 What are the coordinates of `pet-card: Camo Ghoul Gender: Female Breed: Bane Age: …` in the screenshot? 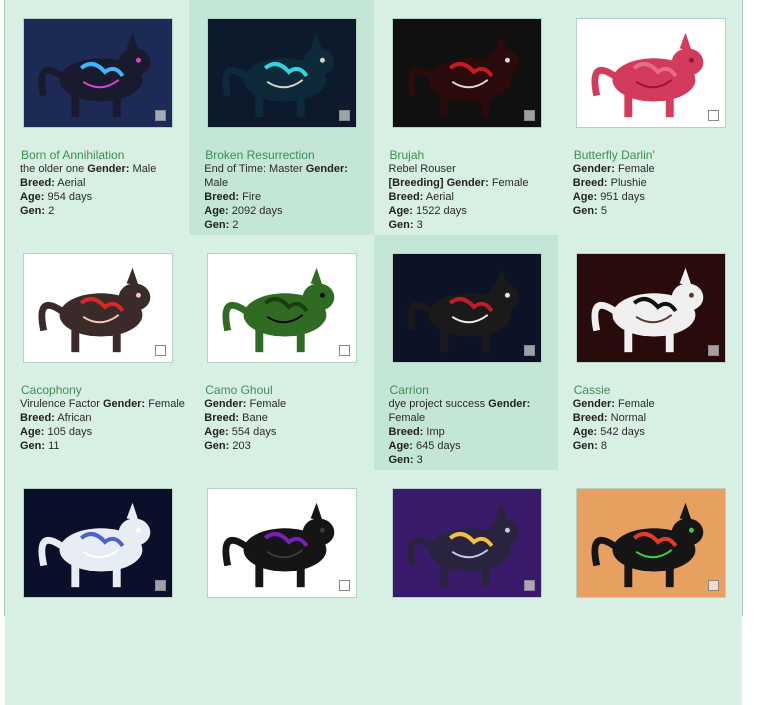 It's located at (281, 352).